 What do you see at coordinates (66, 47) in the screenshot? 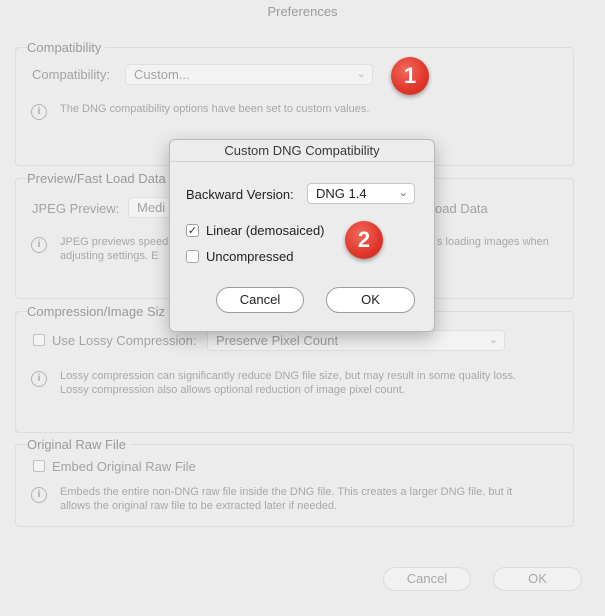
I see `compatibility-group-title: Compatibility` at bounding box center [66, 47].